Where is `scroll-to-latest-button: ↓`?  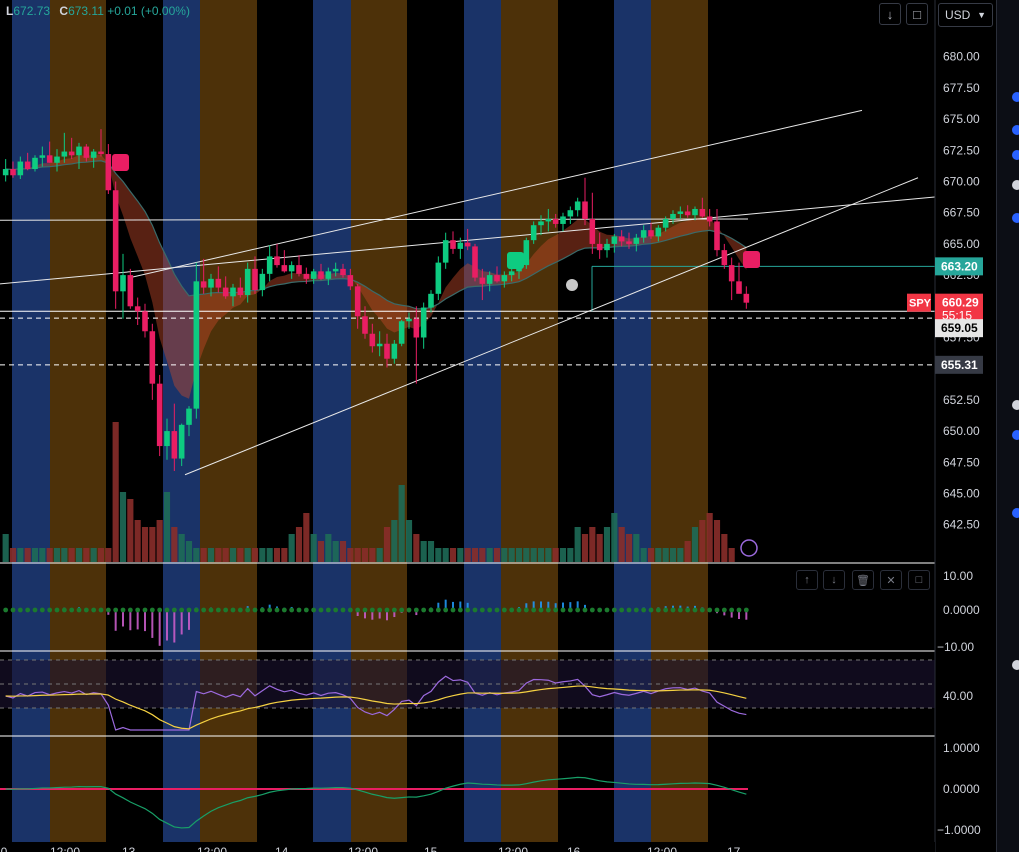
scroll-to-latest-button: ↓ is located at coordinates (890, 14).